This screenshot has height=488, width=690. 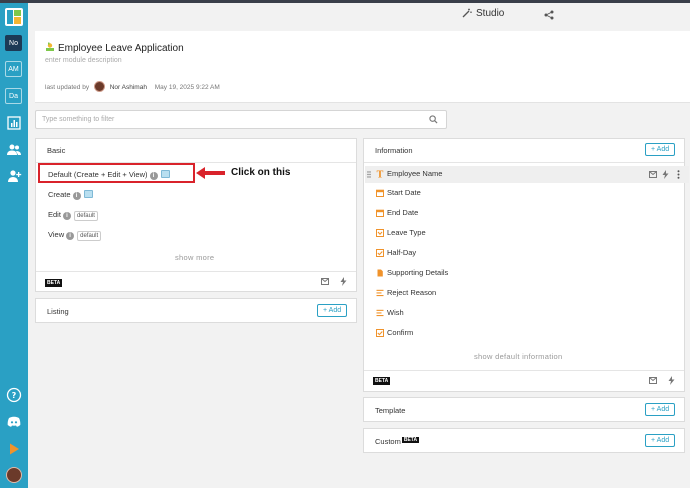 What do you see at coordinates (14, 422) in the screenshot?
I see `discord-icon` at bounding box center [14, 422].